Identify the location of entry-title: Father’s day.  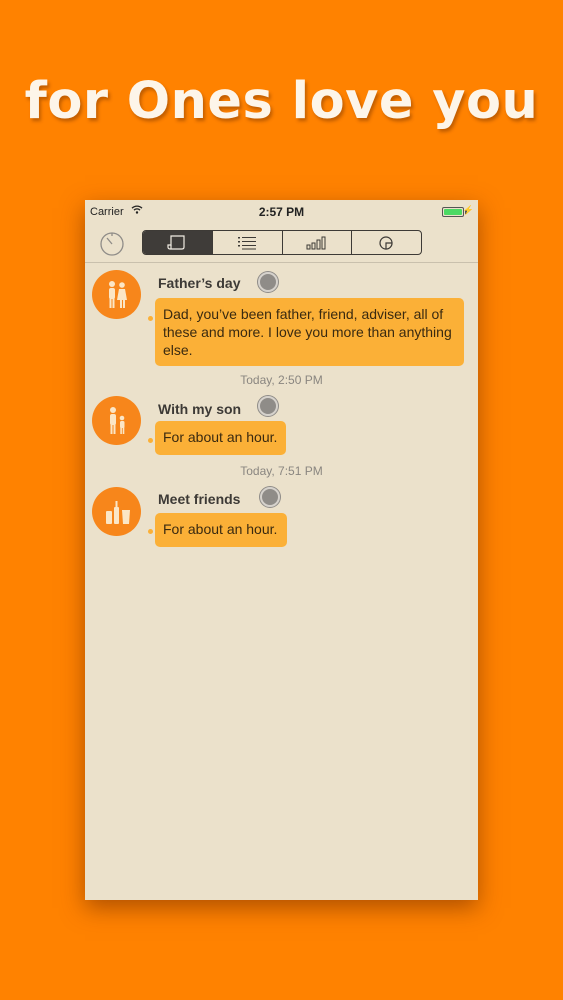
(199, 283).